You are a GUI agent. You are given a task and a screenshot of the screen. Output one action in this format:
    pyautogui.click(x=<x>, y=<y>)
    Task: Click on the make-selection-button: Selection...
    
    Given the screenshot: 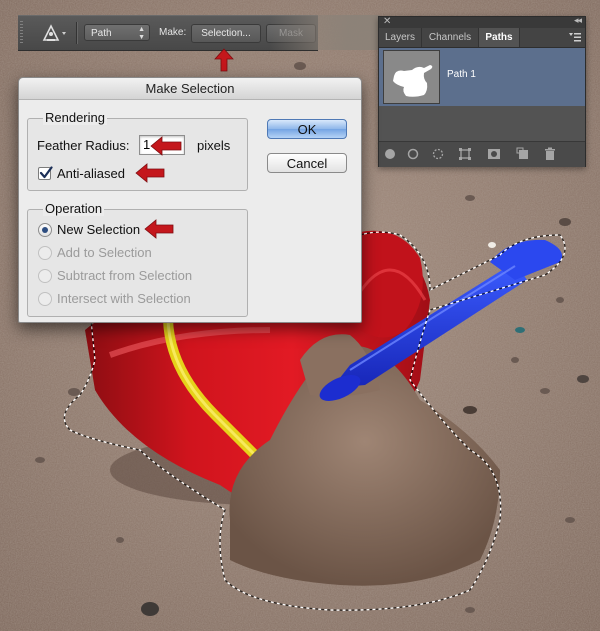 What is the action you would take?
    pyautogui.click(x=226, y=33)
    